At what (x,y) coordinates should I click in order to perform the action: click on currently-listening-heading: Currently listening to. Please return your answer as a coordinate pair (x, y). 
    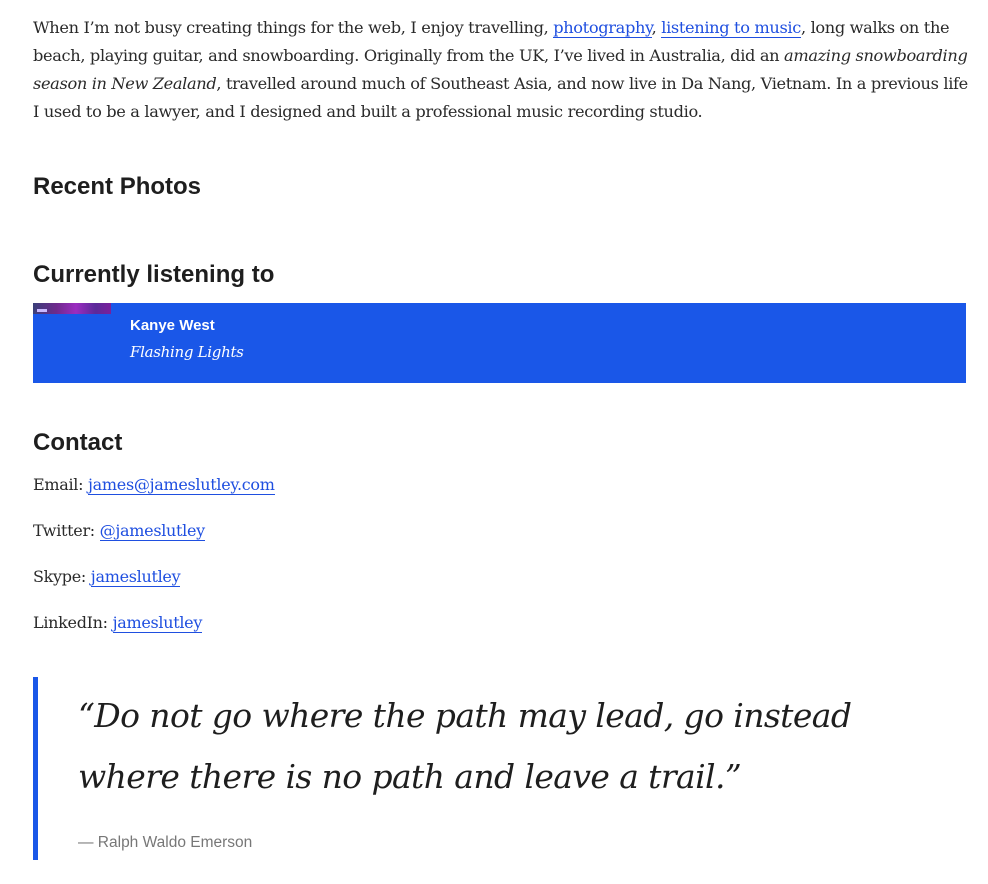
    Looking at the image, I should click on (154, 274).